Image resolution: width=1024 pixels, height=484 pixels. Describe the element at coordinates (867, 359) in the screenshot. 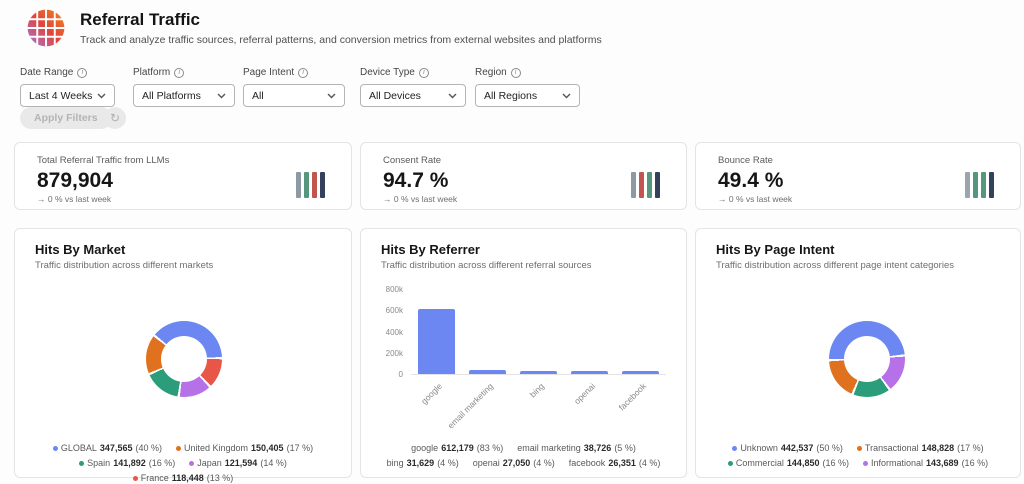

I see `page-intent-donut-chart` at that location.